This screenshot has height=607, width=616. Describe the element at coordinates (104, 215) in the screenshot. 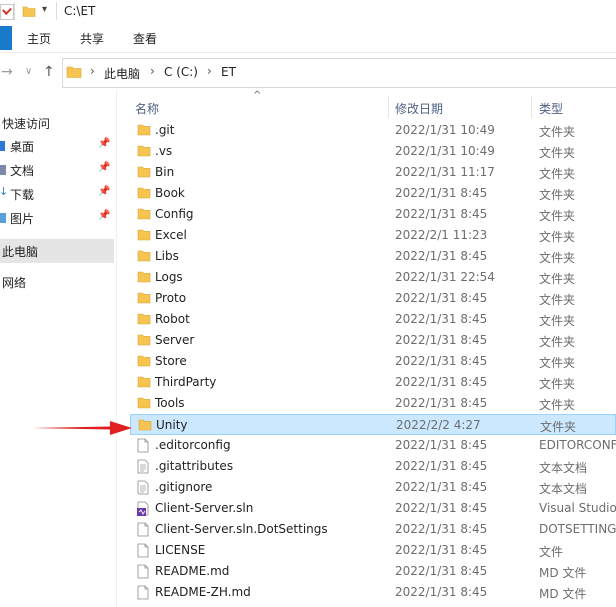

I see `pin-icon: 📌` at that location.